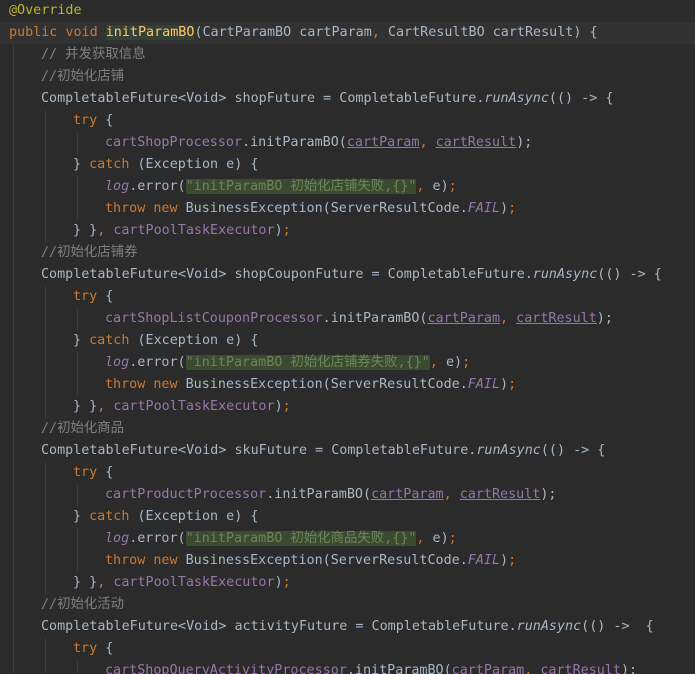  Describe the element at coordinates (85, 582) in the screenshot. I see `code-token: } }` at that location.